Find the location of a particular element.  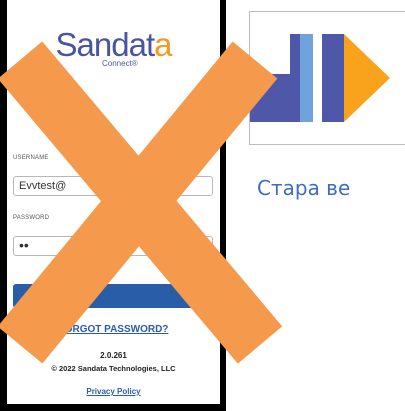

forgot-password-link: FORGOT PASSWORD? is located at coordinates (113, 329).